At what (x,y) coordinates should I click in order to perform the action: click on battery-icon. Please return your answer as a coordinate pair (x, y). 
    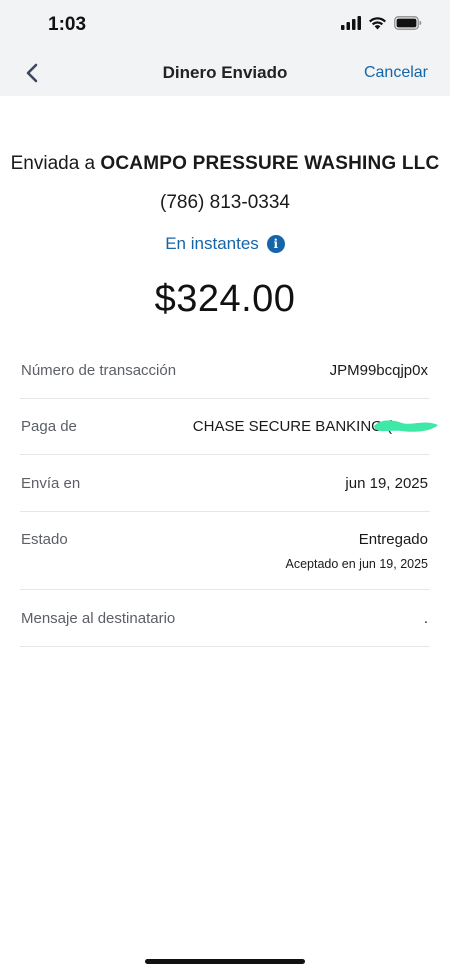
    Looking at the image, I should click on (408, 23).